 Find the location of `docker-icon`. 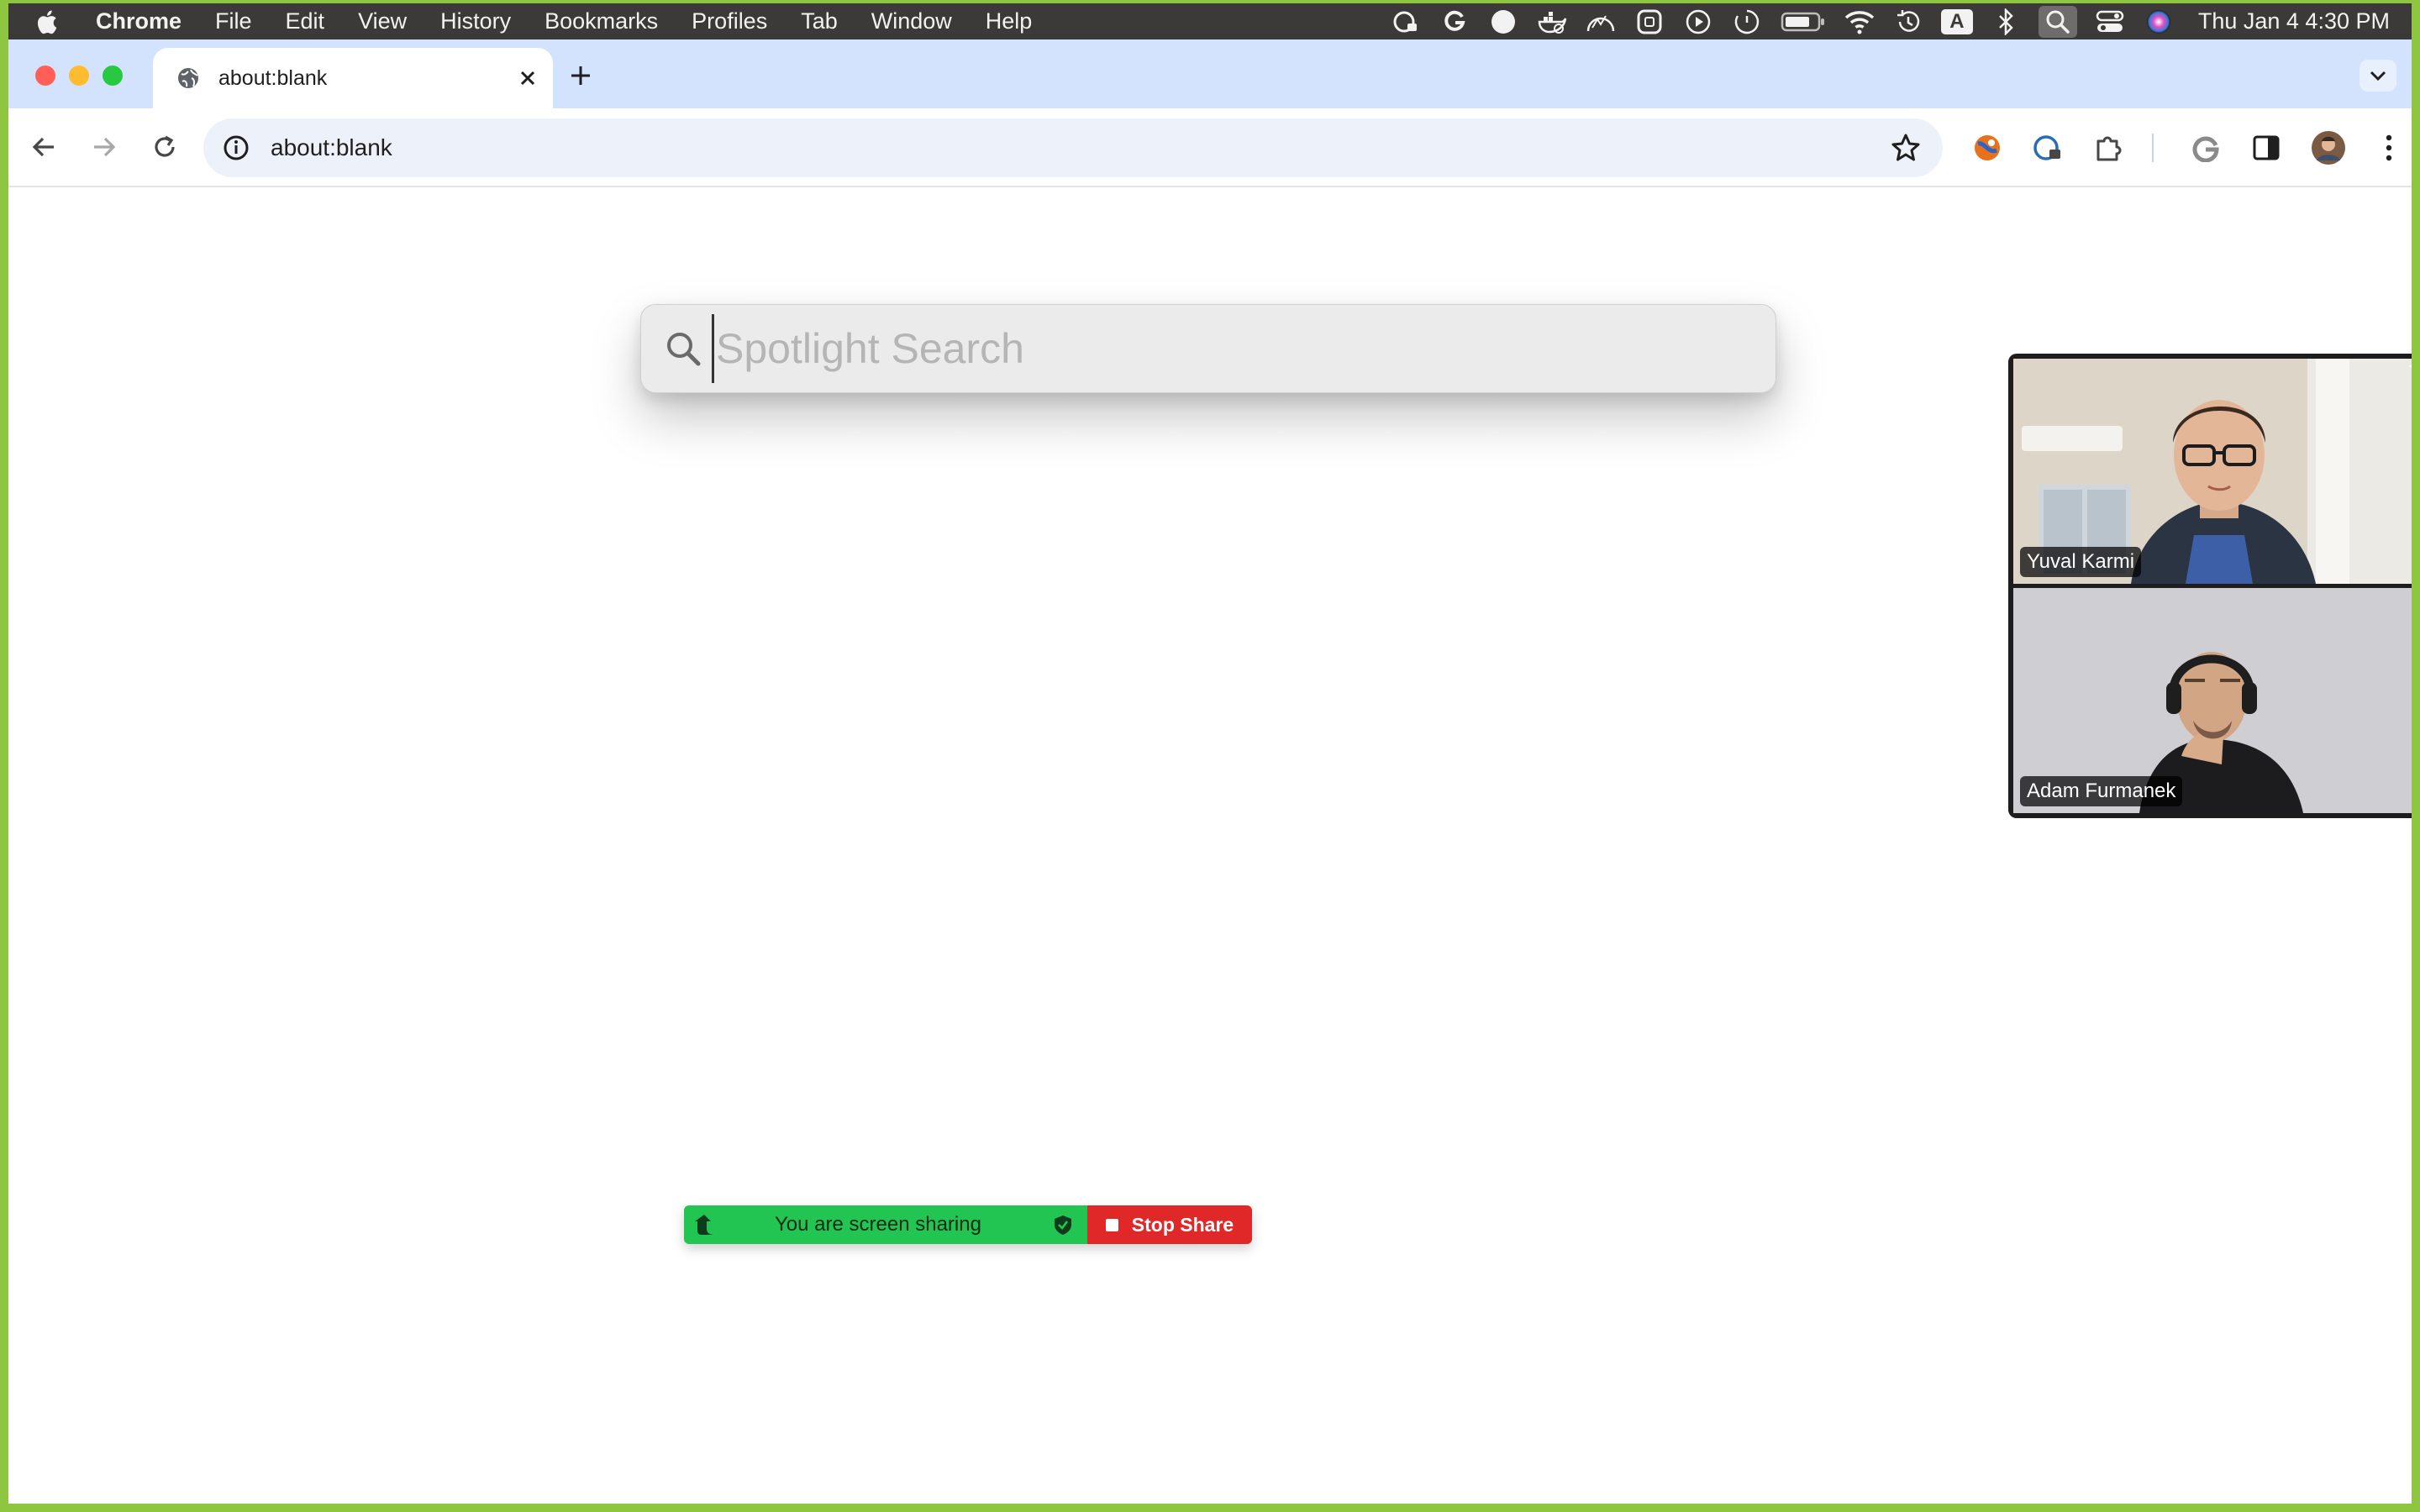

docker-icon is located at coordinates (1552, 22).